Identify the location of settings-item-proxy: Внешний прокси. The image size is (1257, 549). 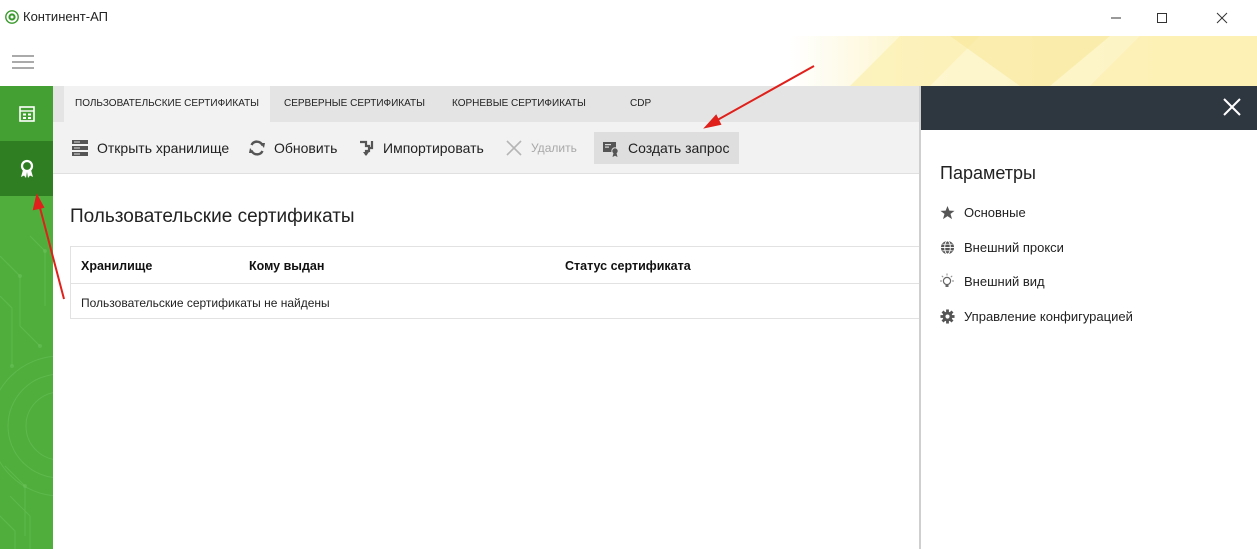
(1001, 247).